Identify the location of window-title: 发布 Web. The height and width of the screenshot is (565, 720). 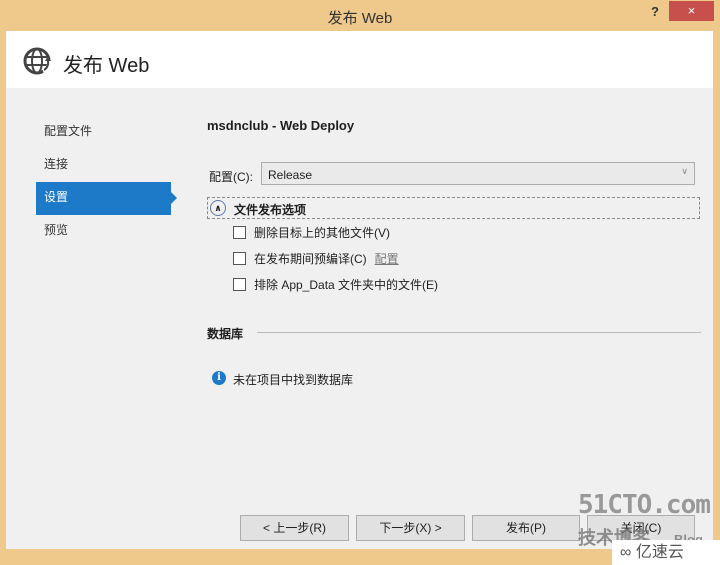
(360, 18).